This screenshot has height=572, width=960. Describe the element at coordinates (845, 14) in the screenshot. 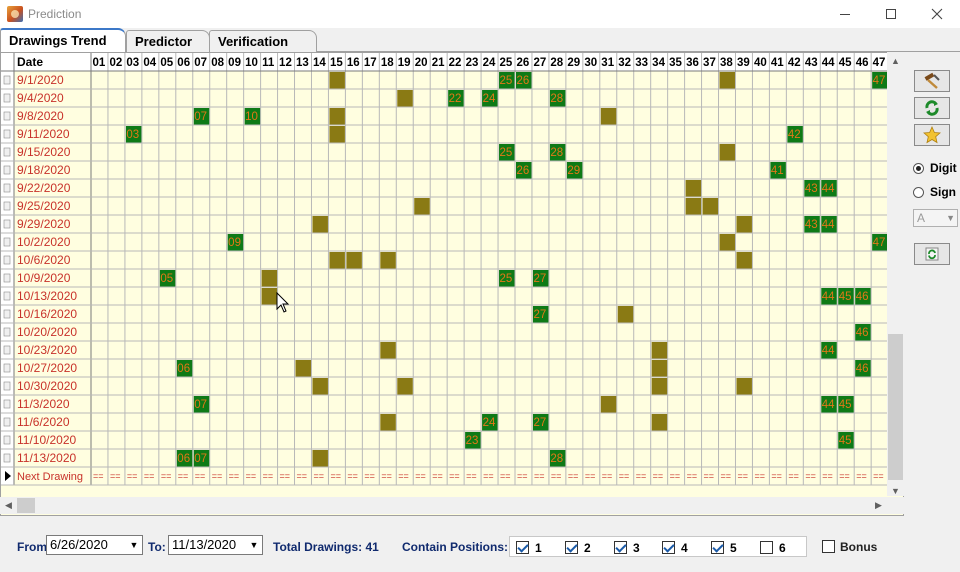

I see `minimize-button` at that location.